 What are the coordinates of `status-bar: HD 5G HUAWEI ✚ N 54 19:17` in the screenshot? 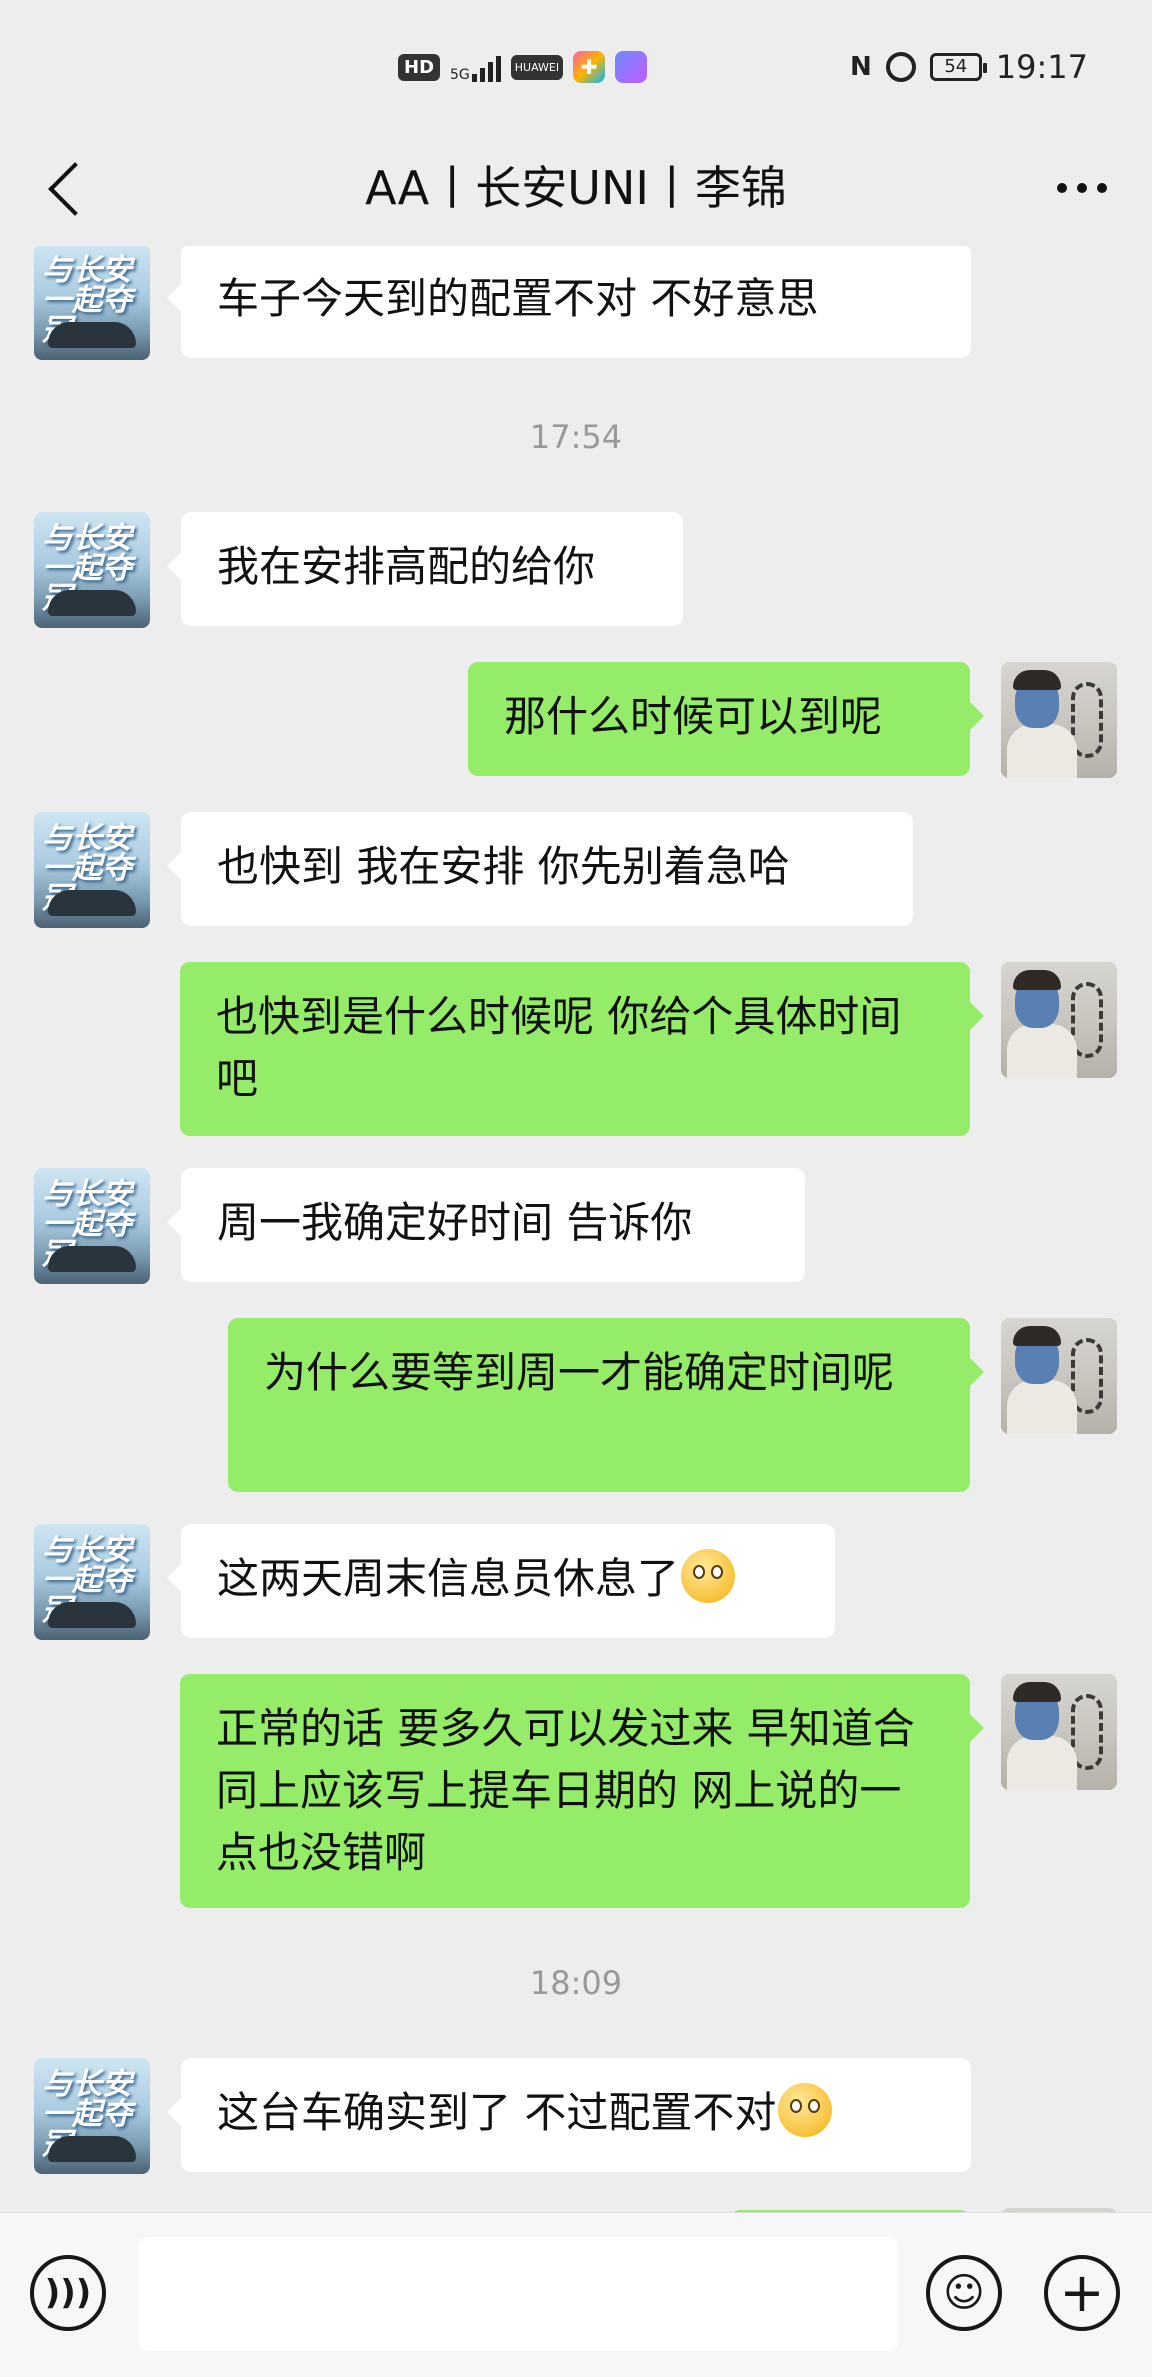 It's located at (576, 65).